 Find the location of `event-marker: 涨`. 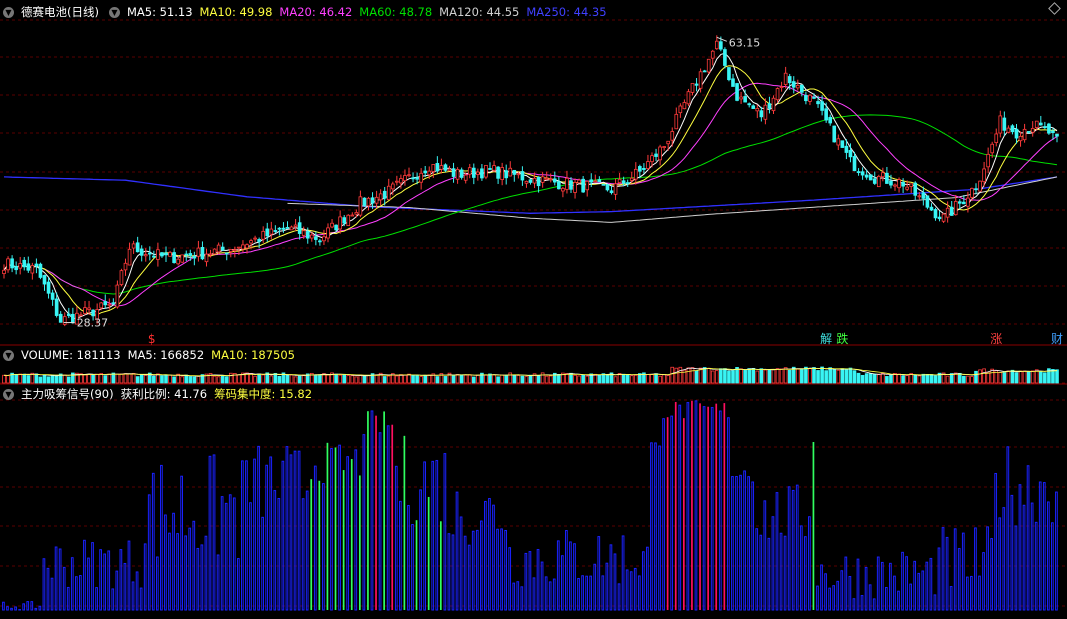

event-marker: 涨 is located at coordinates (996, 338).